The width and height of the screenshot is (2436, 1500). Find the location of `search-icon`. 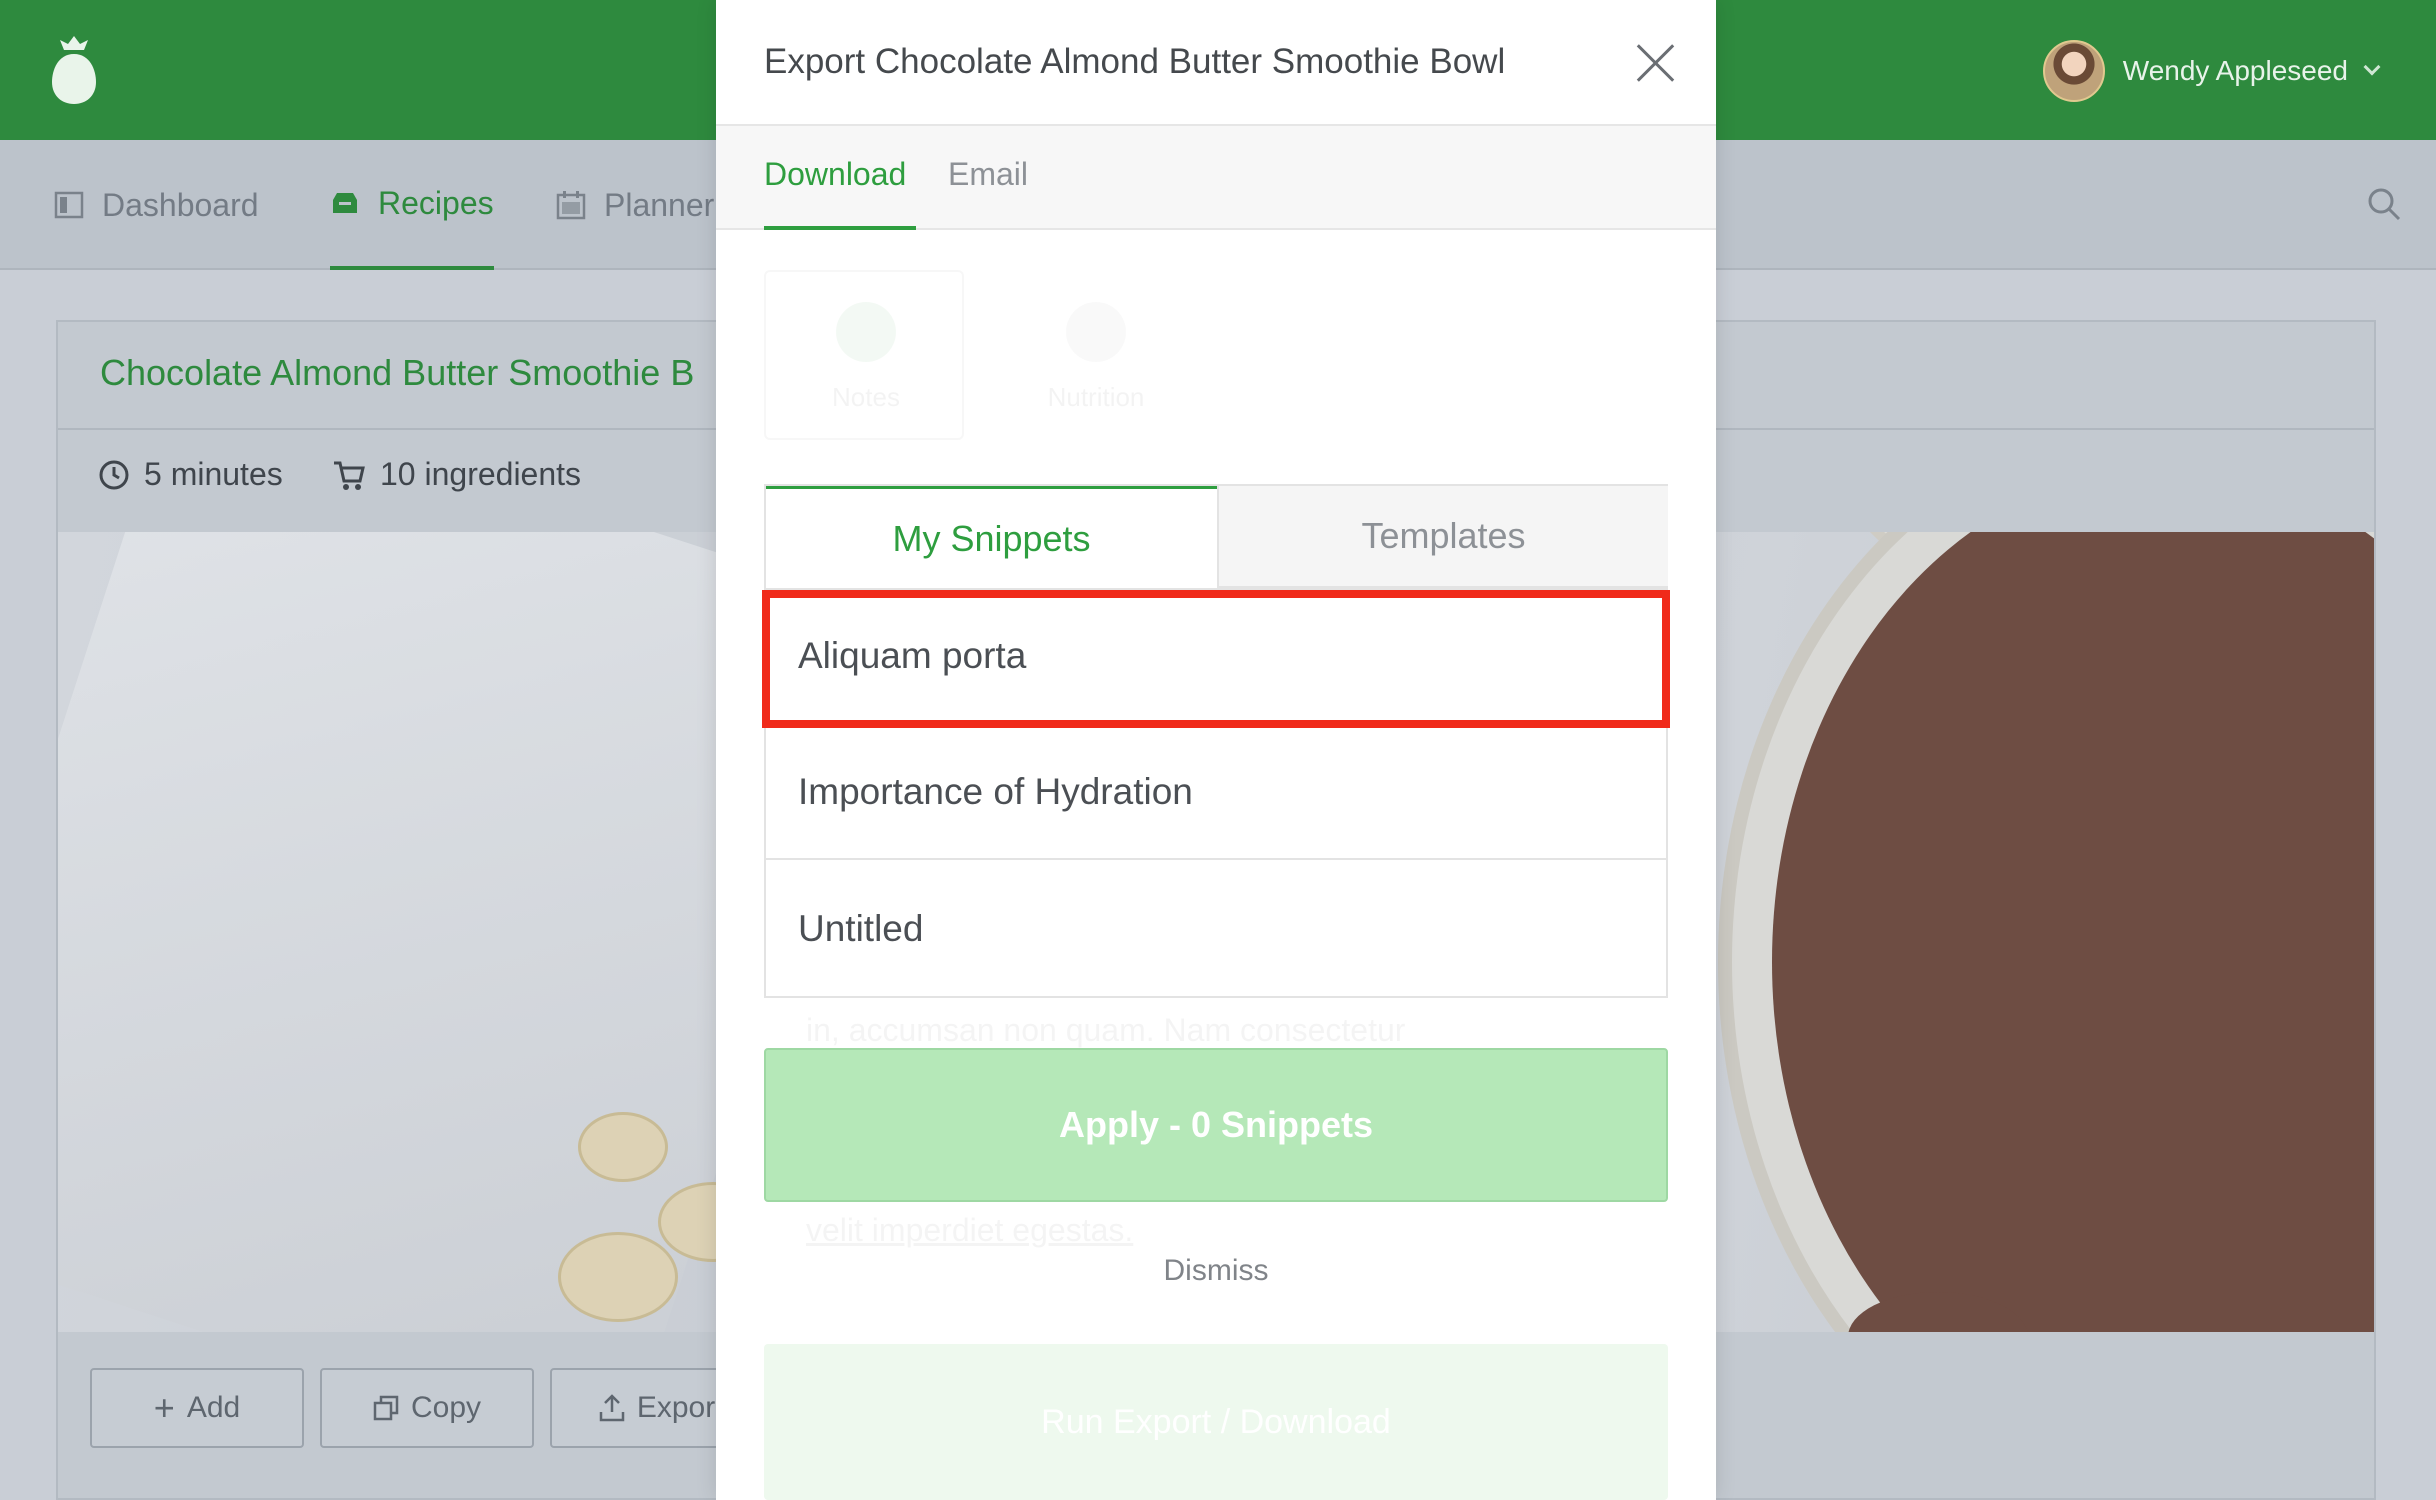

search-icon is located at coordinates (2384, 204).